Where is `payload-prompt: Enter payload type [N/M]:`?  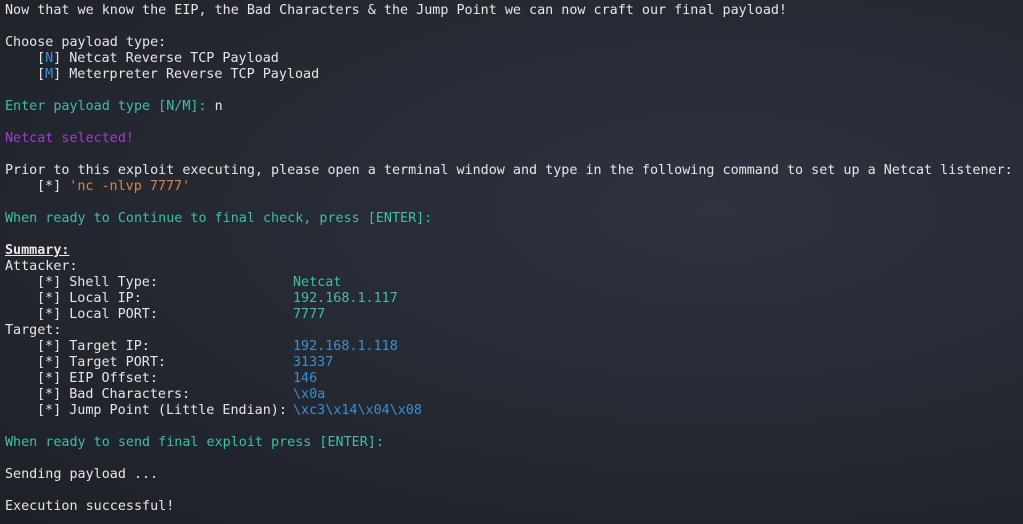 payload-prompt: Enter payload type [N/M]: is located at coordinates (110, 106).